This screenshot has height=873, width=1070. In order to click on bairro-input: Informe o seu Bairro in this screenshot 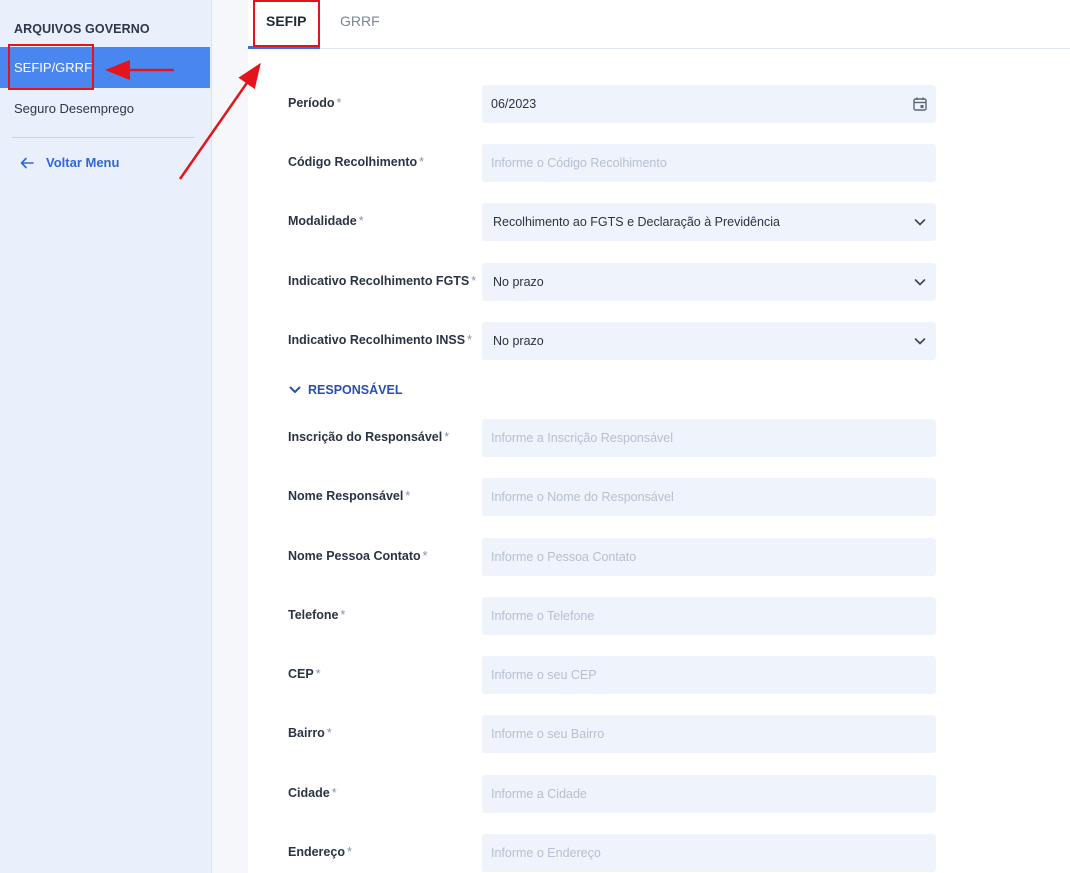, I will do `click(709, 734)`.